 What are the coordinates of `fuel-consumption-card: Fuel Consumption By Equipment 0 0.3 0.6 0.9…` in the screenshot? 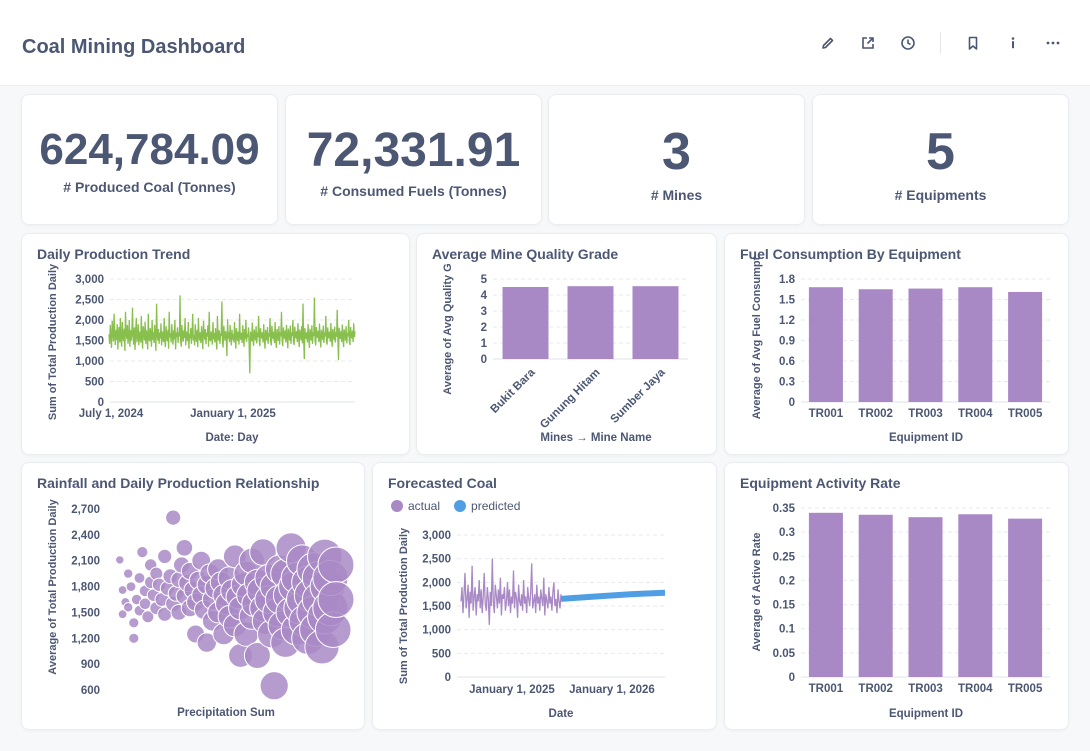 It's located at (896, 344).